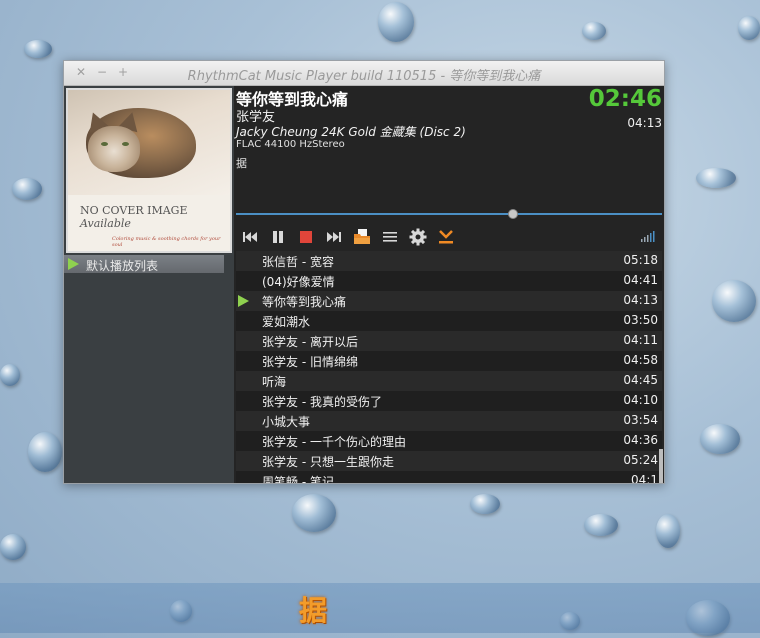 Image resolution: width=760 pixels, height=638 pixels. I want to click on track-row: 张信哲 - 宽容 05:18, so click(449, 261).